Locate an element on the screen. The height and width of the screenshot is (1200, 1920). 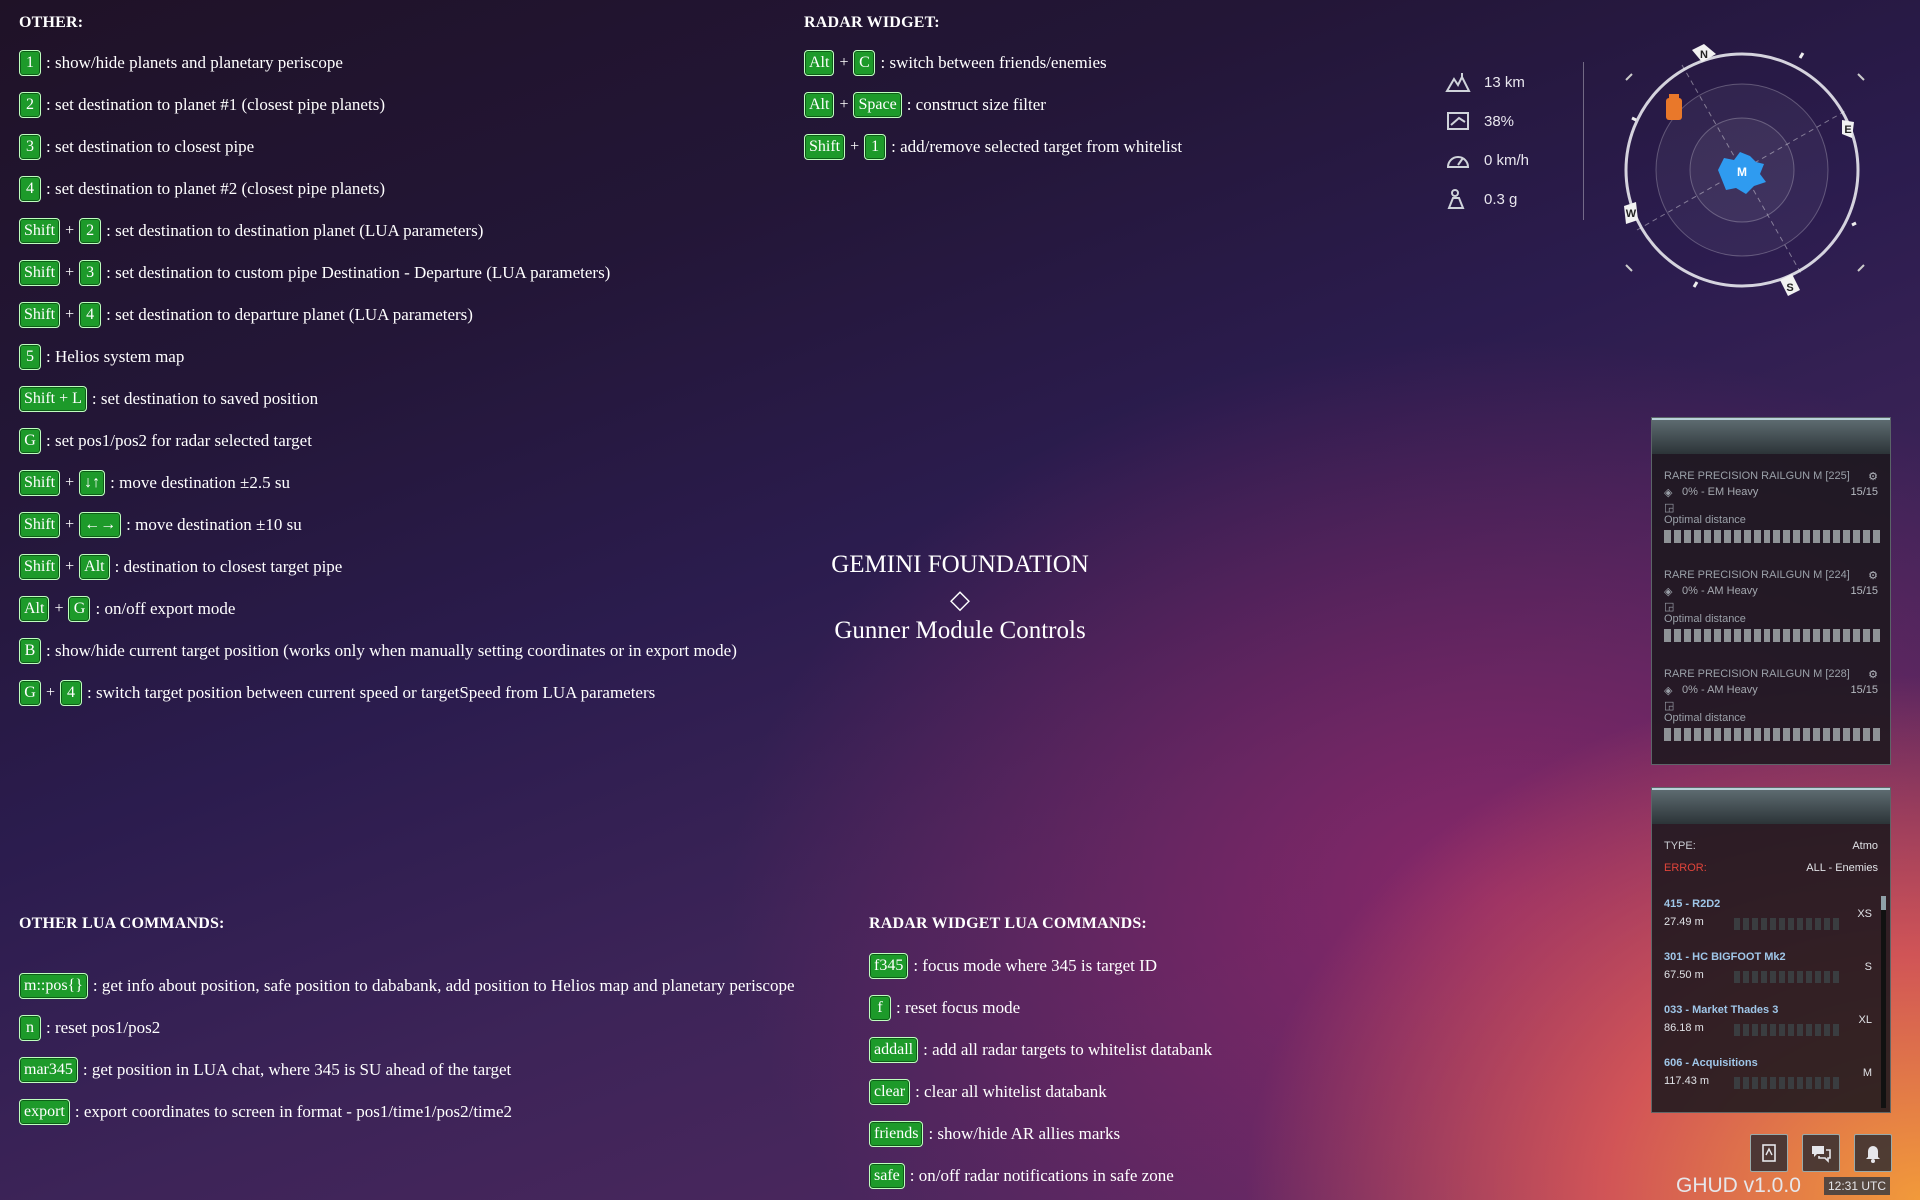
gravity-icon is located at coordinates (1458, 199).